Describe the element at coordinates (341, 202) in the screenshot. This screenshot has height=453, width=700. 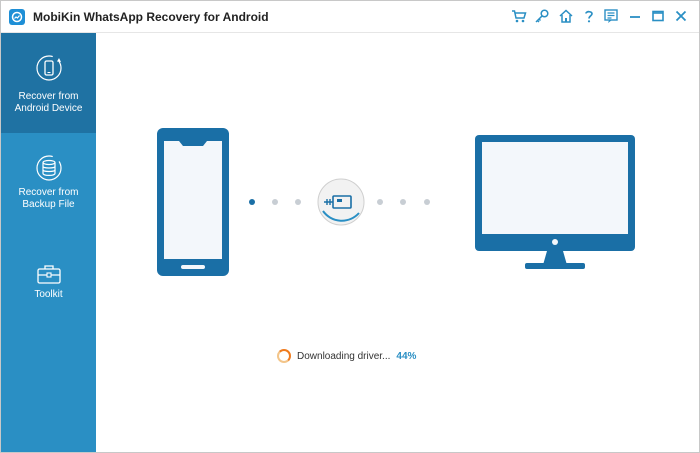
I see `usb-icon` at that location.